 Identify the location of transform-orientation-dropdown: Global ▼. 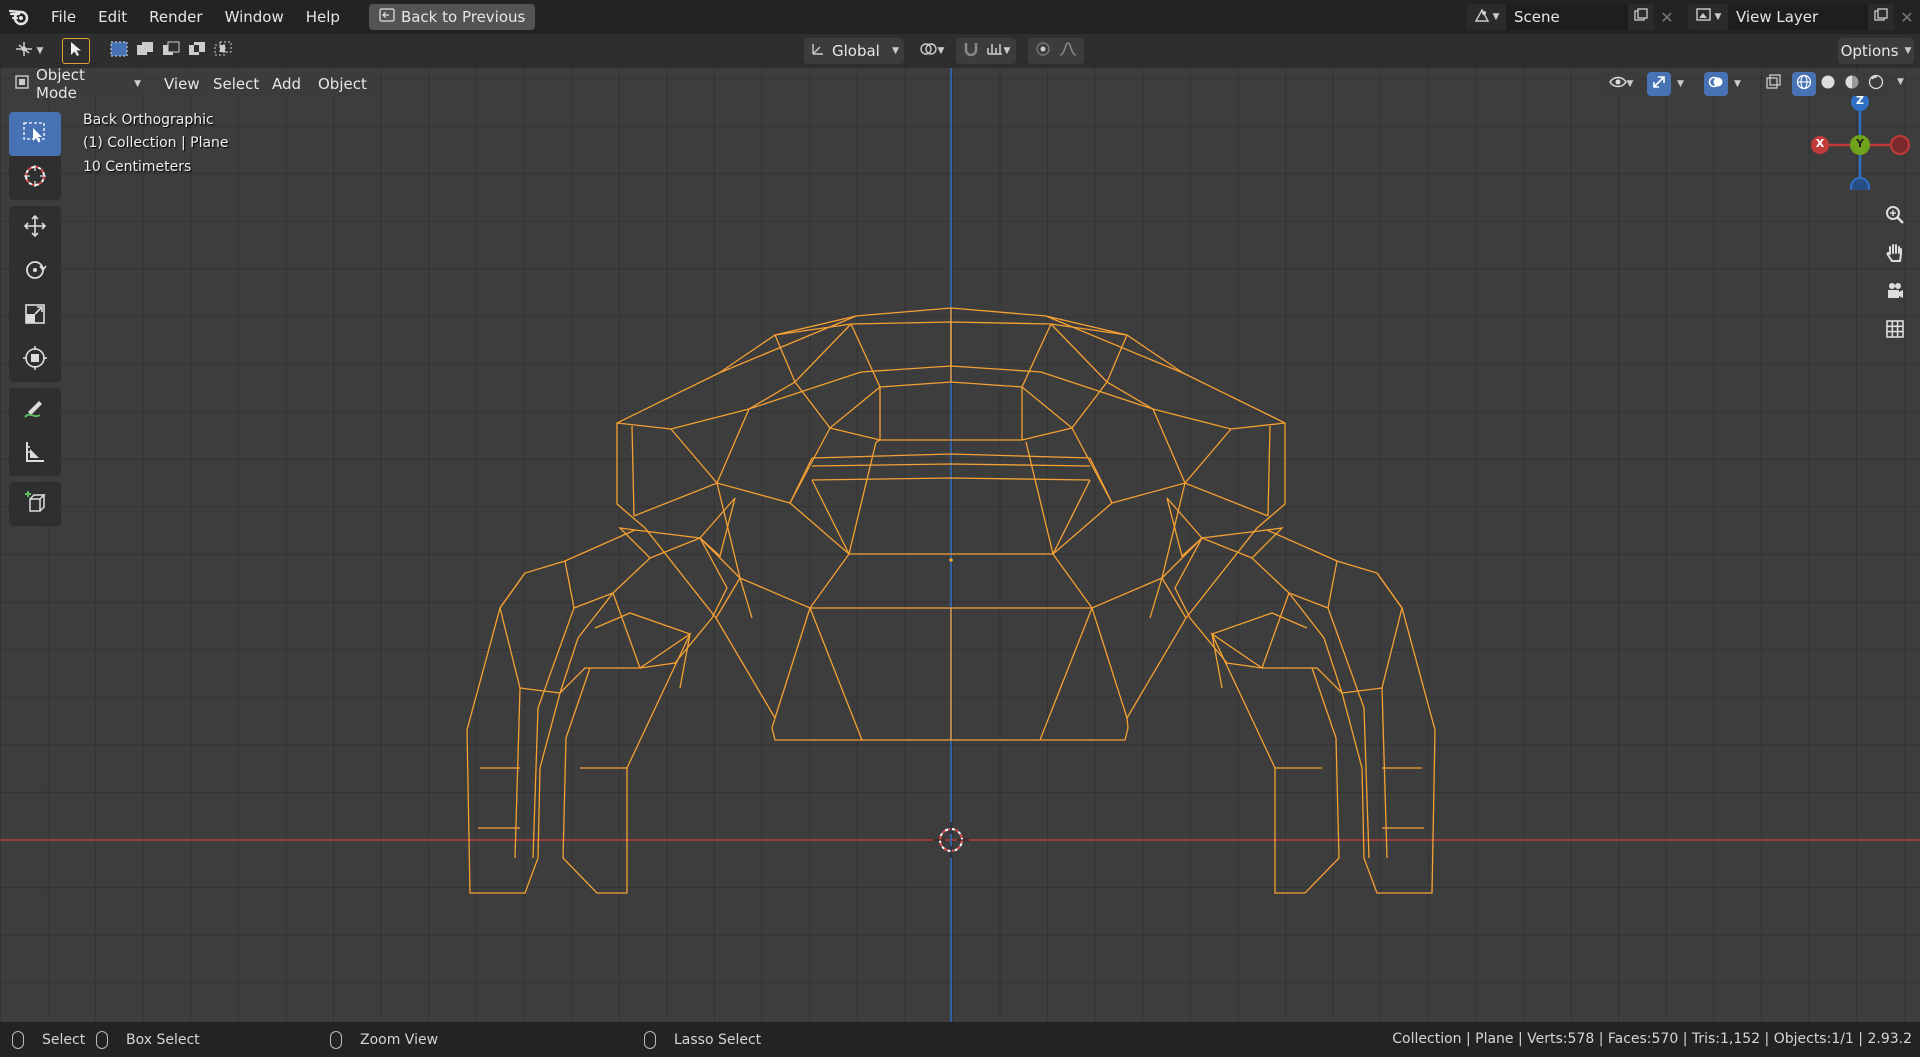
(854, 51).